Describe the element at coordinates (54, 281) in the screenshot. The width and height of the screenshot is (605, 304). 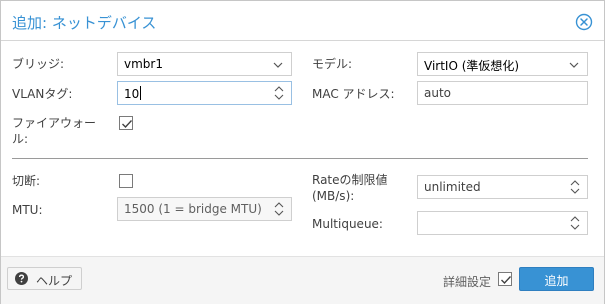
I see `help-button-label: ヘルプ` at that location.